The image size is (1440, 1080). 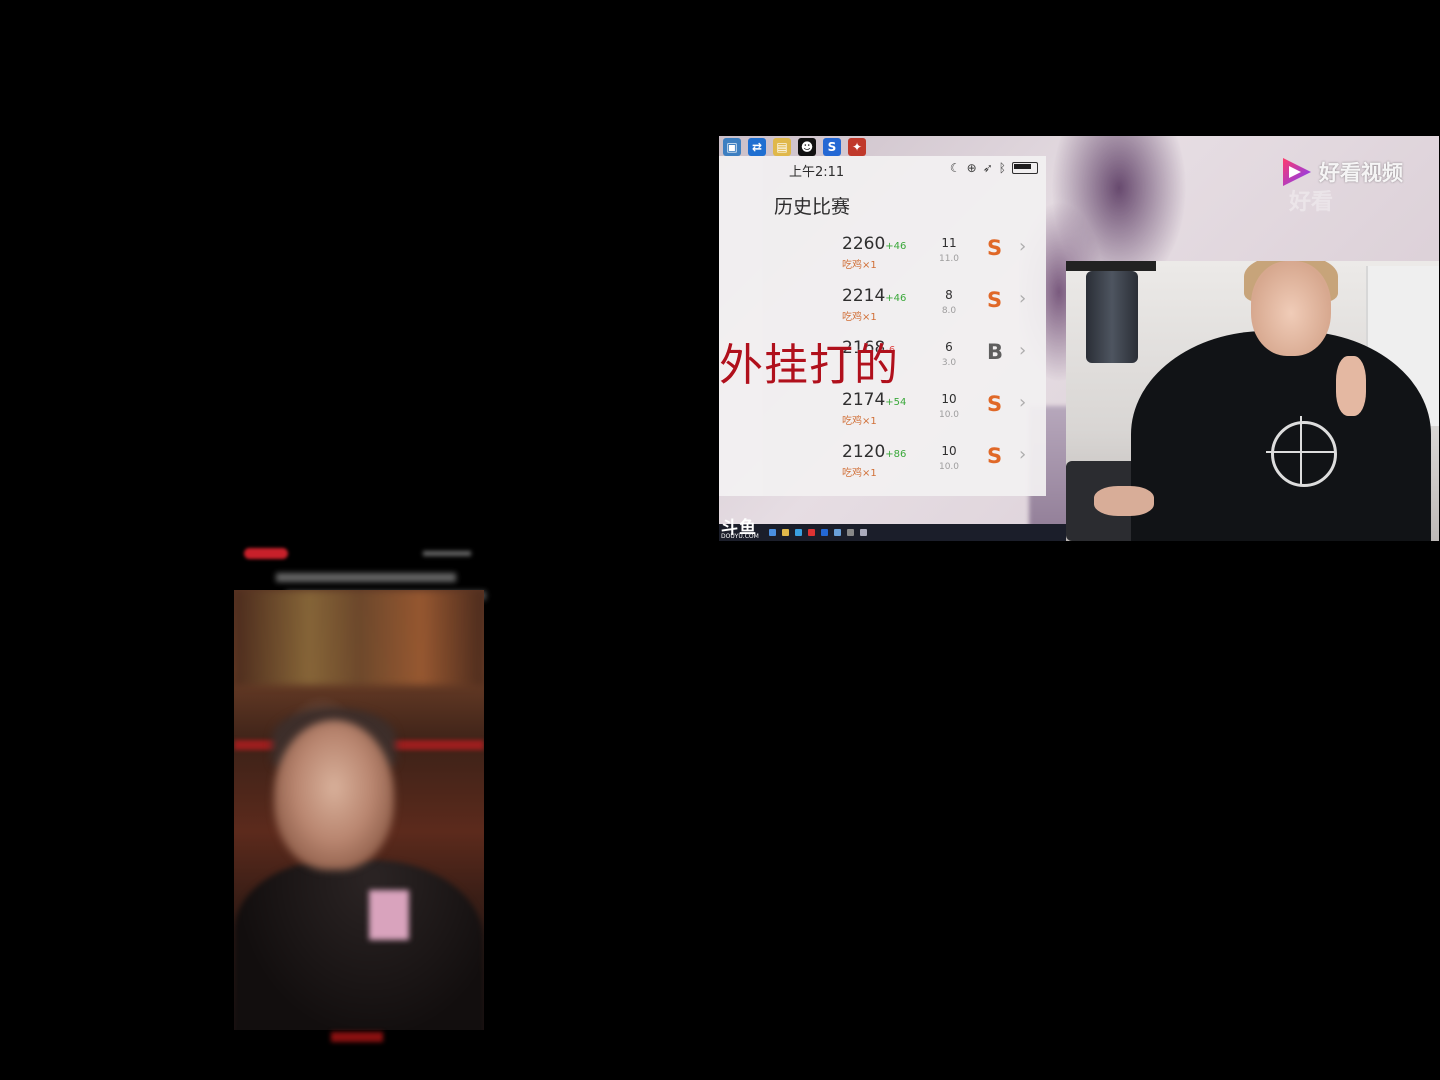 I want to click on location-icon: ➶, so click(x=987, y=168).